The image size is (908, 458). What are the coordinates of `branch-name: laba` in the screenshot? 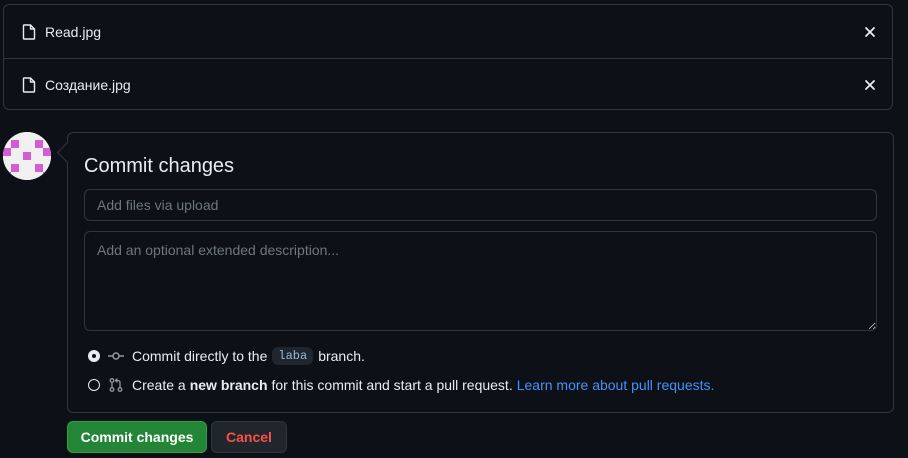 It's located at (293, 356).